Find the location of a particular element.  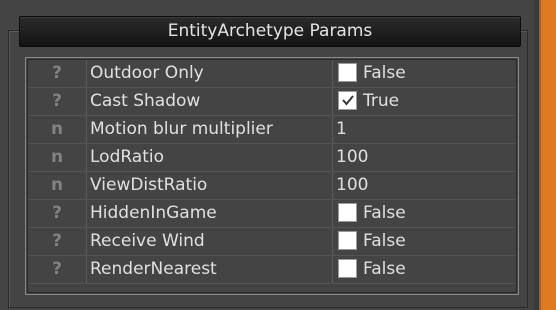

outdoor-only-checkbox is located at coordinates (347, 72).